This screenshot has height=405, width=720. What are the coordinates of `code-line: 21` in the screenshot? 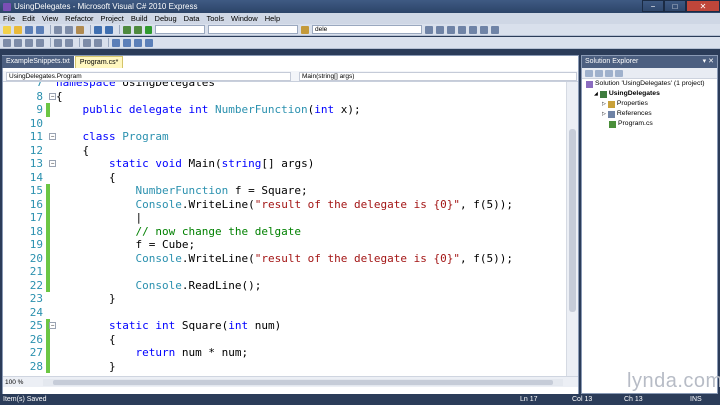 It's located at (284, 272).